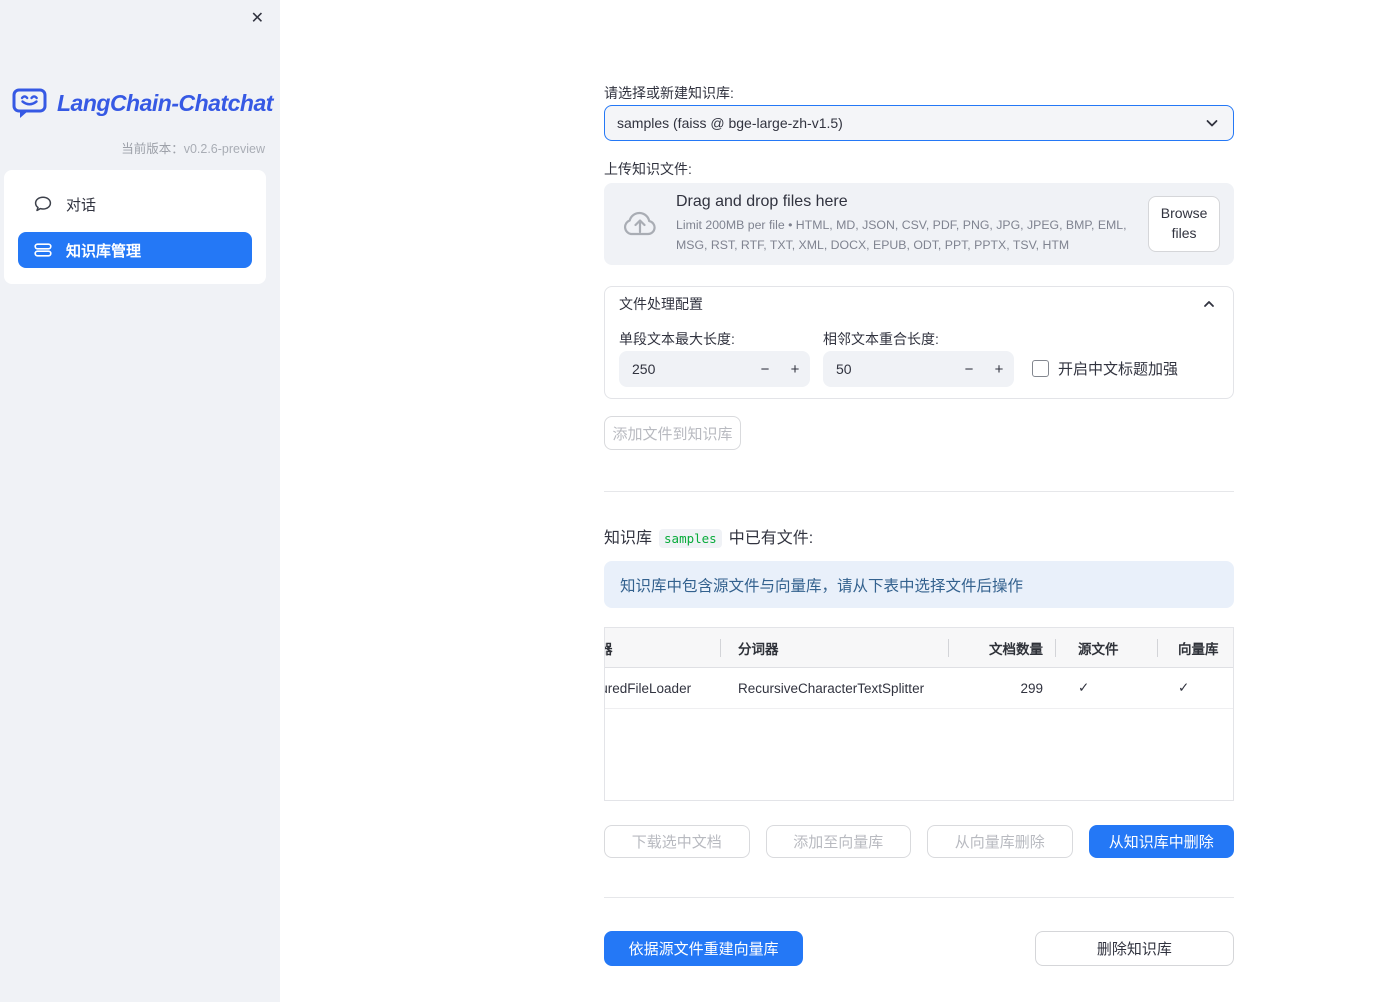  I want to click on col-header-splitter: 分词器, so click(834, 647).